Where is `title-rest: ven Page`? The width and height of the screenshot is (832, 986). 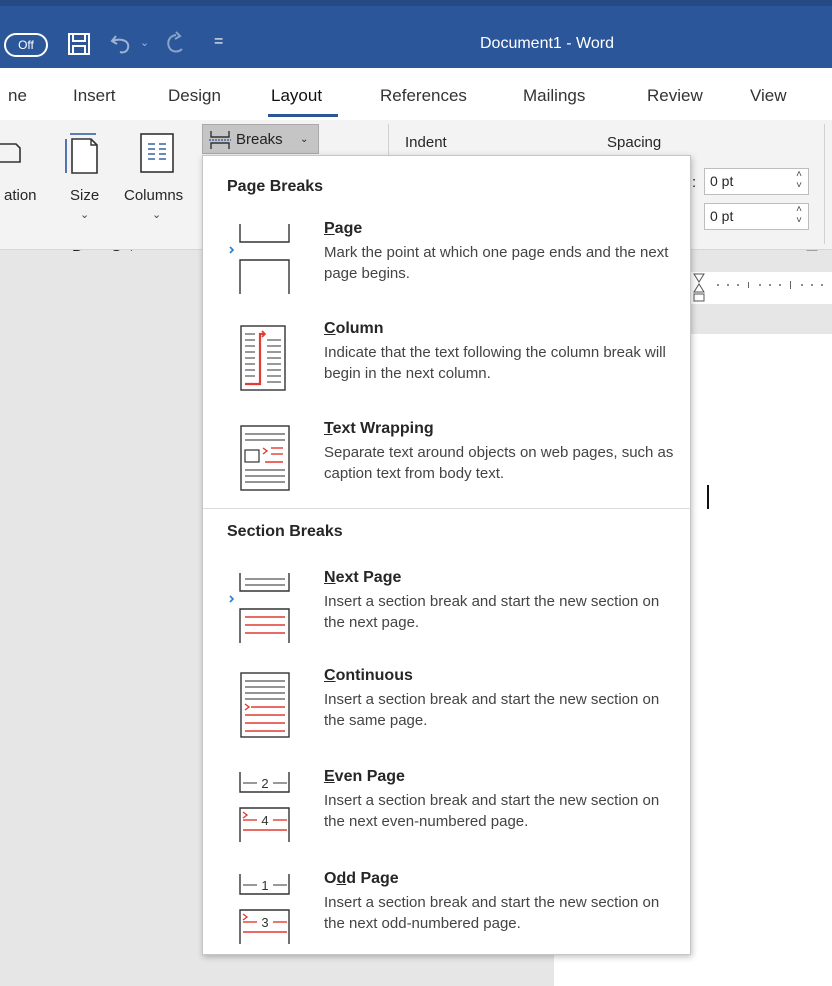
title-rest: ven Page is located at coordinates (369, 776).